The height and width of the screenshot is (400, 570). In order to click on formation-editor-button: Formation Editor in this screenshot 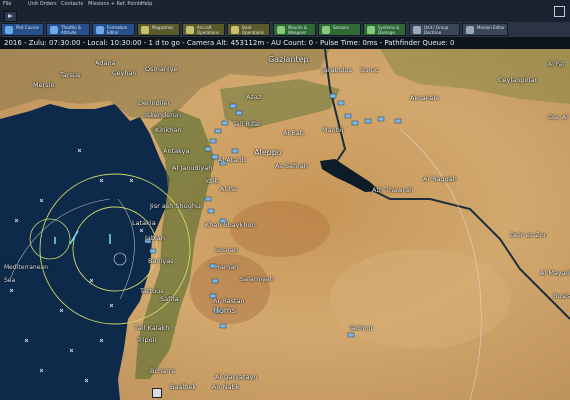, I will do `click(113, 29)`.